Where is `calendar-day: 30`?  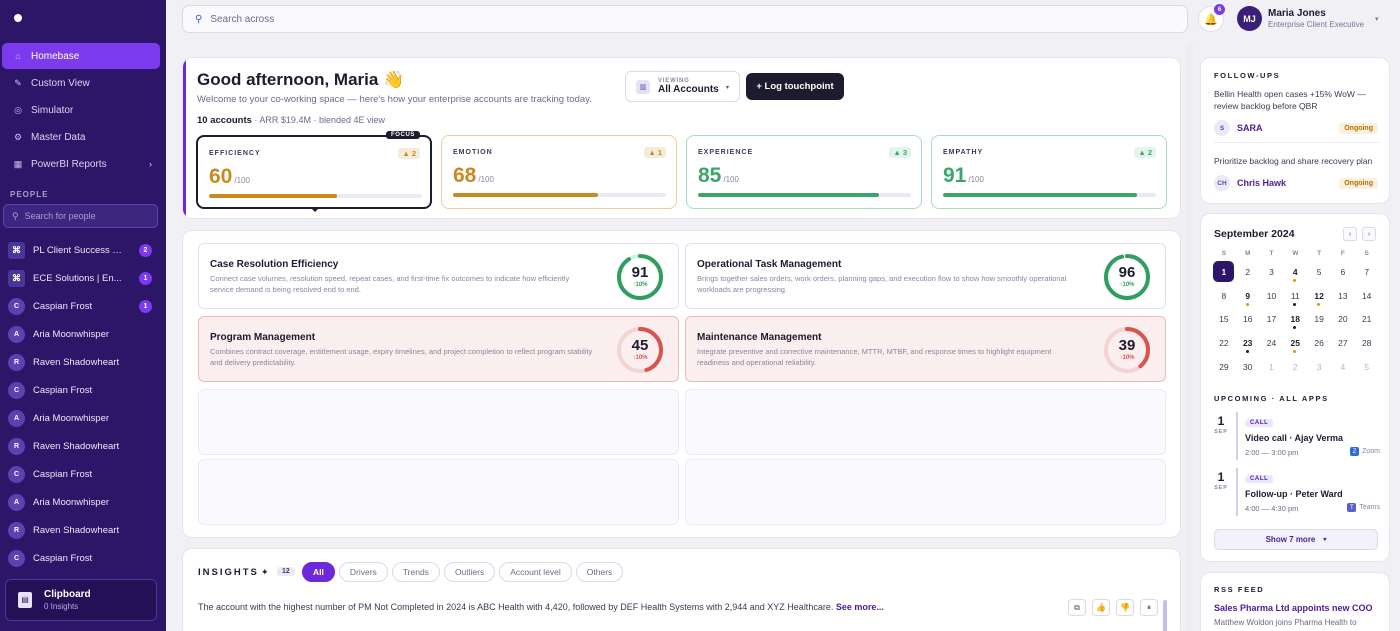 calendar-day: 30 is located at coordinates (1248, 367).